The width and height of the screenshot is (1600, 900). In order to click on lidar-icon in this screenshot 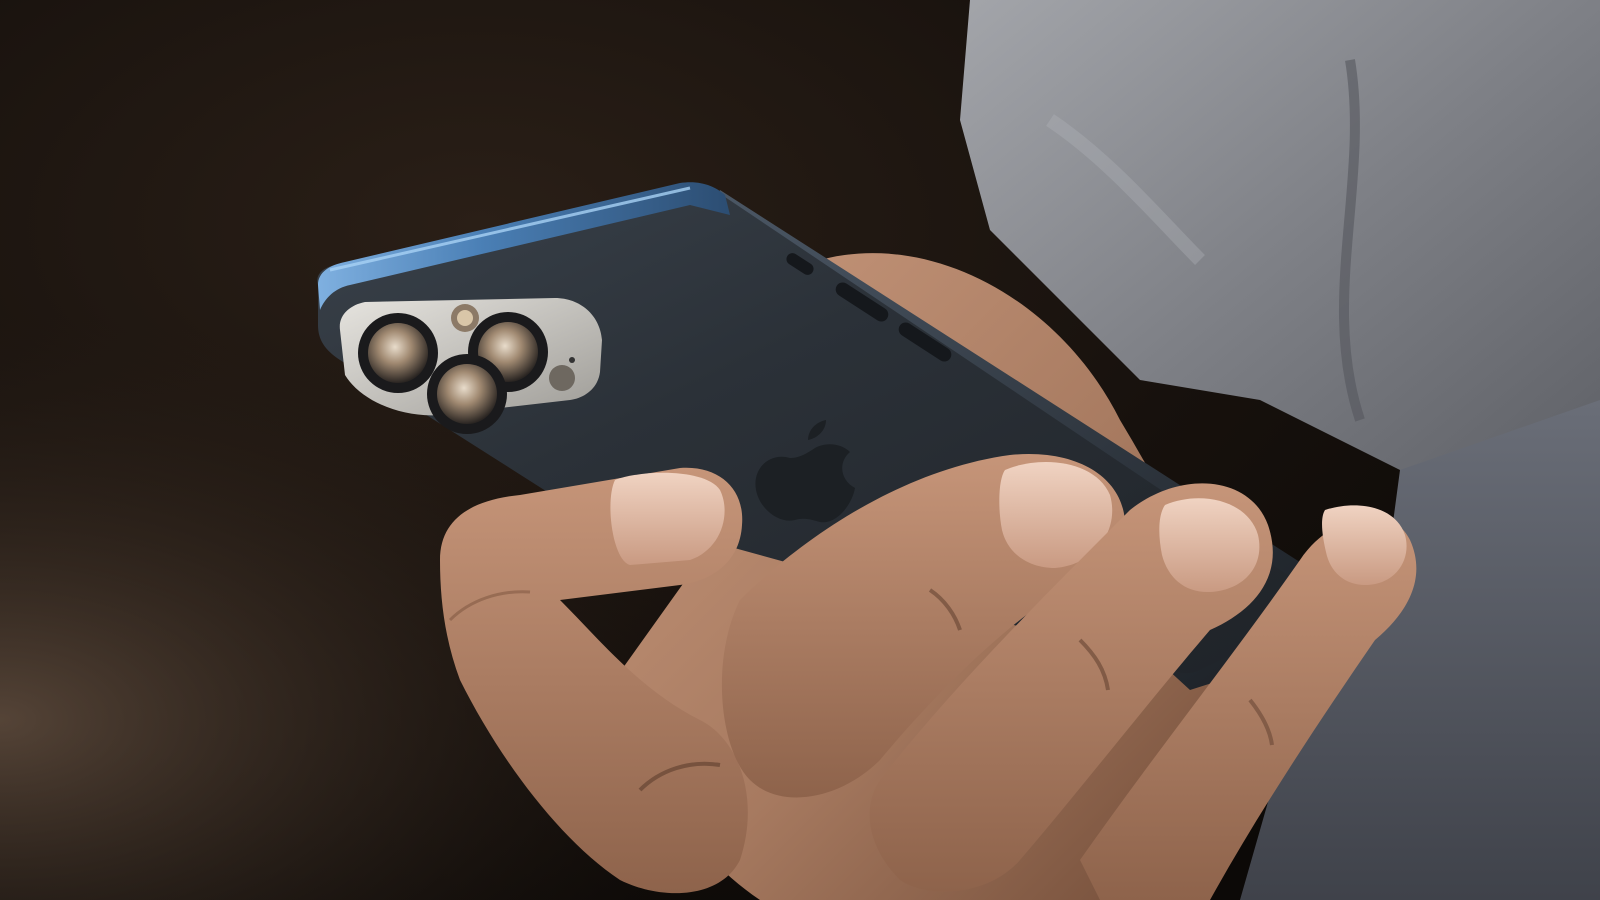, I will do `click(562, 378)`.